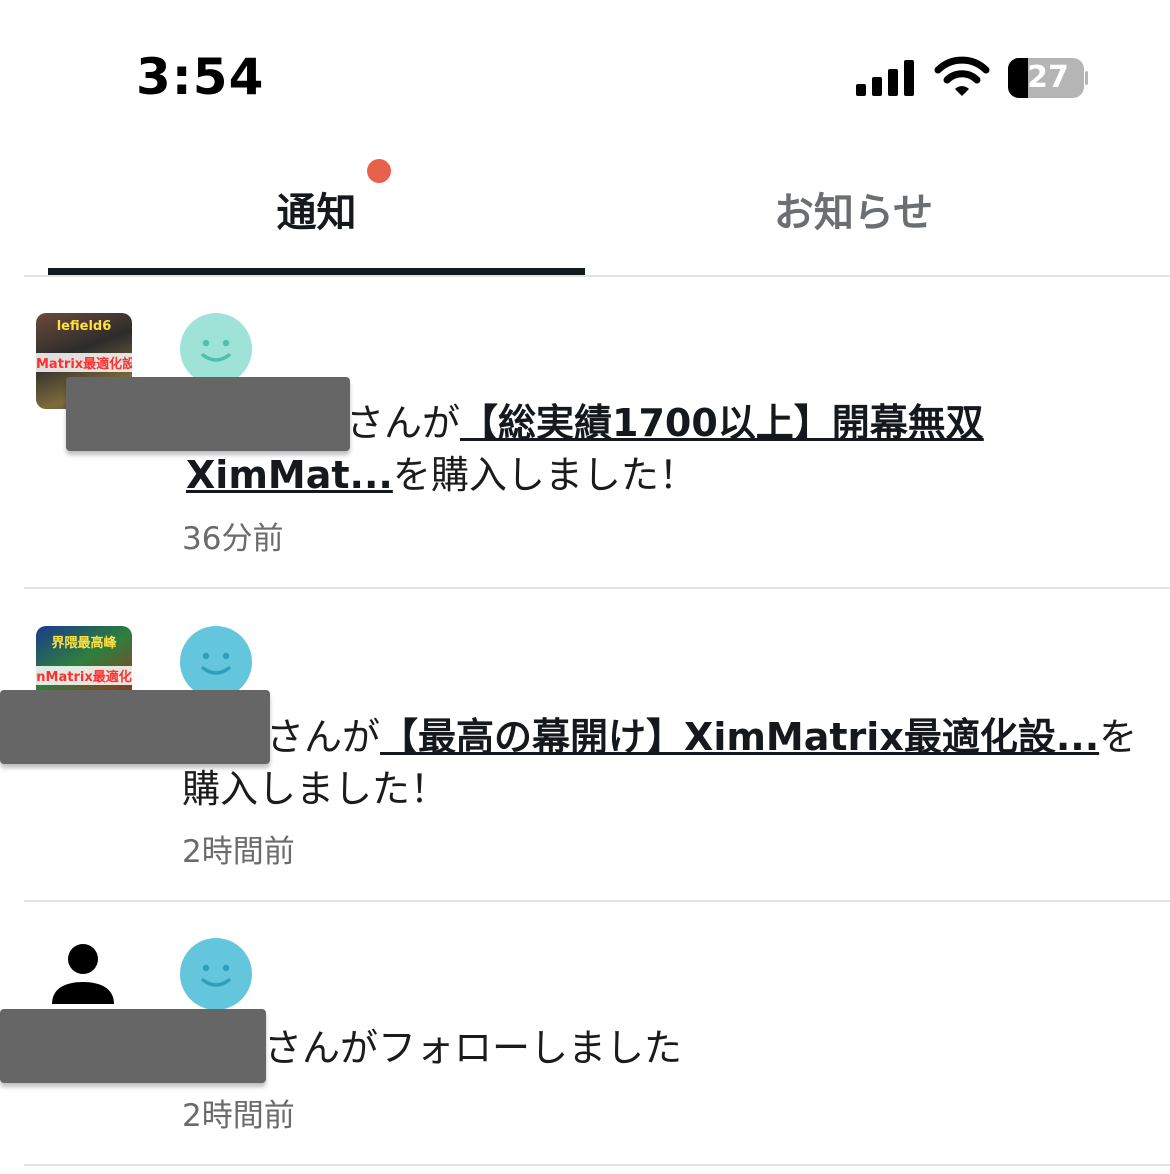 Image resolution: width=1170 pixels, height=1174 pixels. I want to click on notification-text: さんがフォローしました, so click(473, 1048).